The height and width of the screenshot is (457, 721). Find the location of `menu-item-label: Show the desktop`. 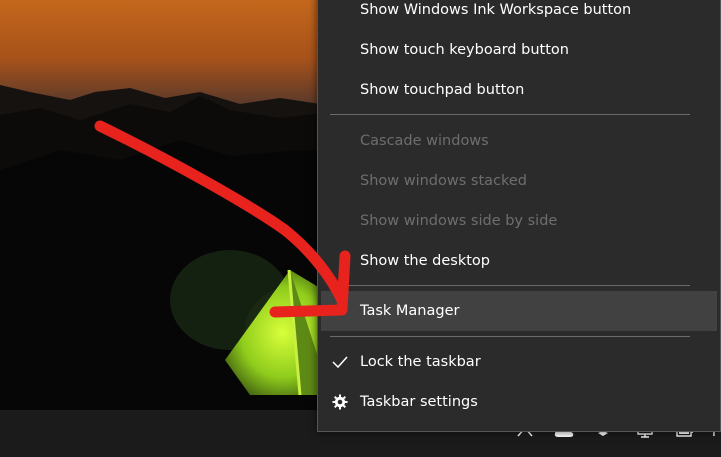

menu-item-label: Show the desktop is located at coordinates (425, 261).